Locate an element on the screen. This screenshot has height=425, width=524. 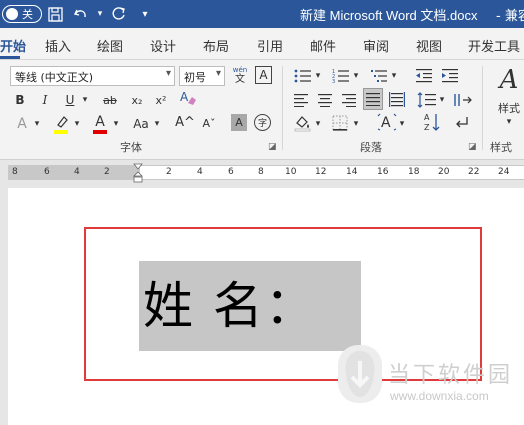
bullets-dropdown: ▾ is located at coordinates (318, 76).